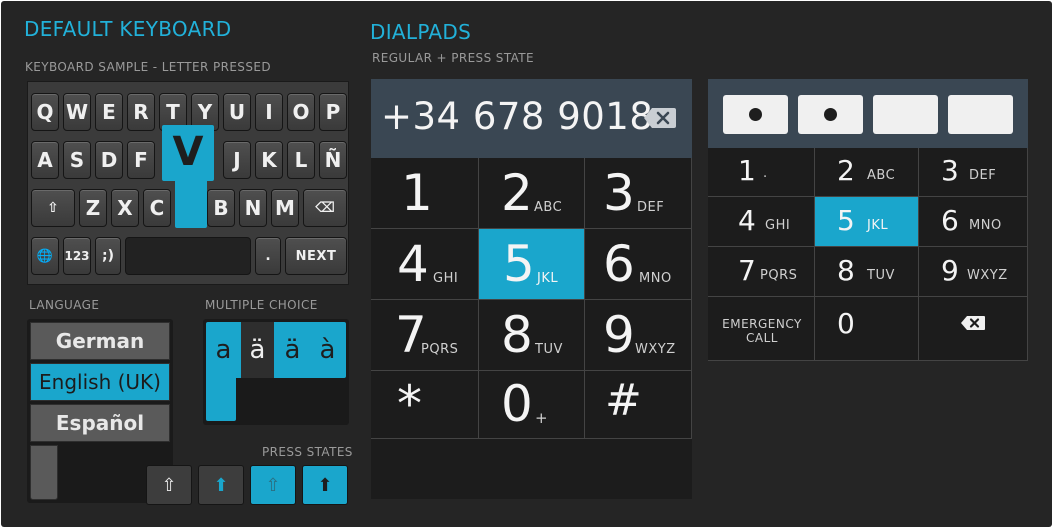 The image size is (1053, 528). I want to click on key-f: F, so click(141, 160).